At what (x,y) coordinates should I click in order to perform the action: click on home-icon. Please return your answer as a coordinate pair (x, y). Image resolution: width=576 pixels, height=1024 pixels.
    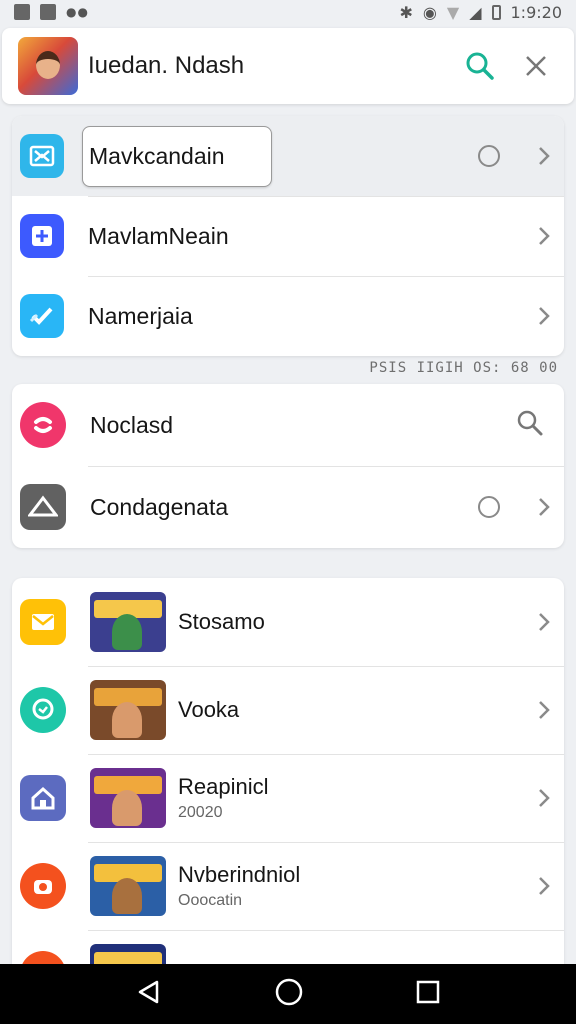
    Looking at the image, I should click on (43, 798).